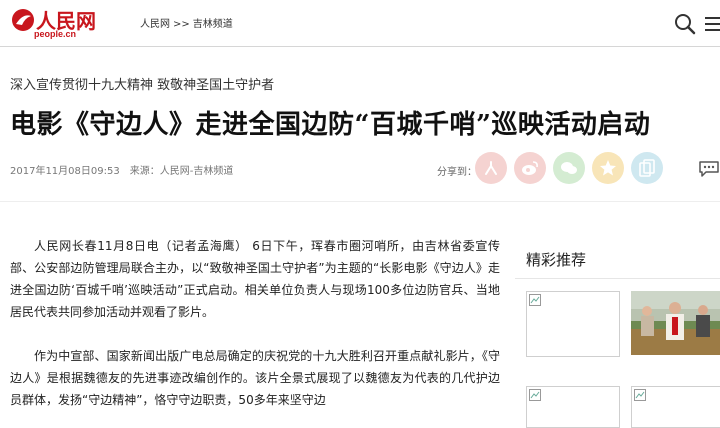  I want to click on recommend-photo-thumbnail, so click(675, 323).